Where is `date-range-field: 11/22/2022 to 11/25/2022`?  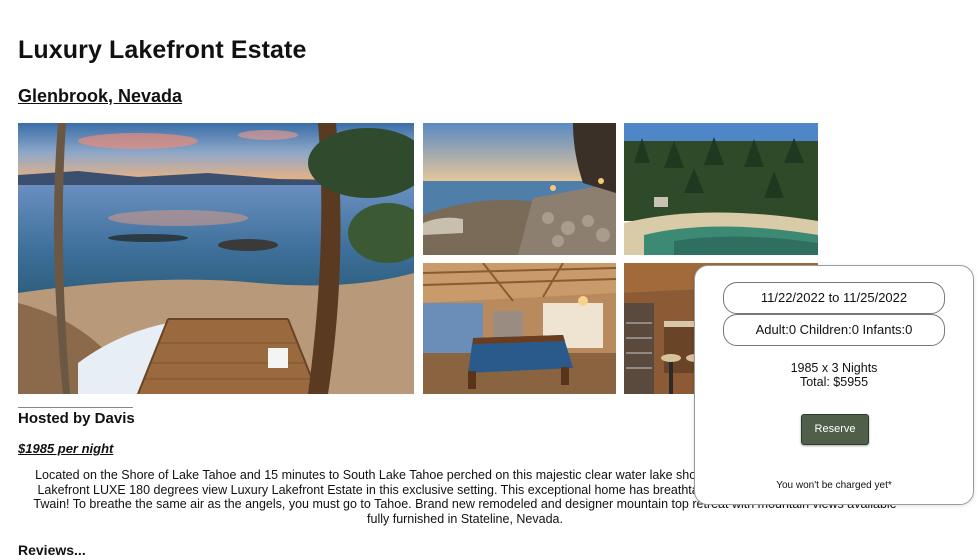
date-range-field: 11/22/2022 to 11/25/2022 is located at coordinates (834, 298).